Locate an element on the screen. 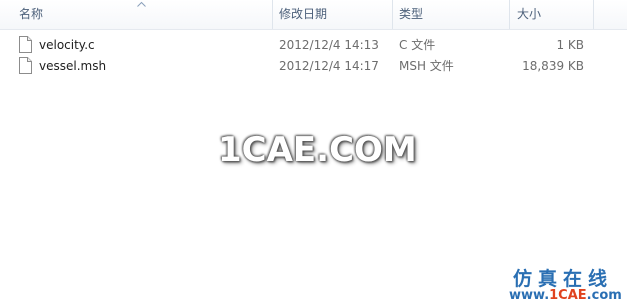 Image resolution: width=627 pixels, height=305 pixels. column-header-size: 大小 is located at coordinates (529, 14).